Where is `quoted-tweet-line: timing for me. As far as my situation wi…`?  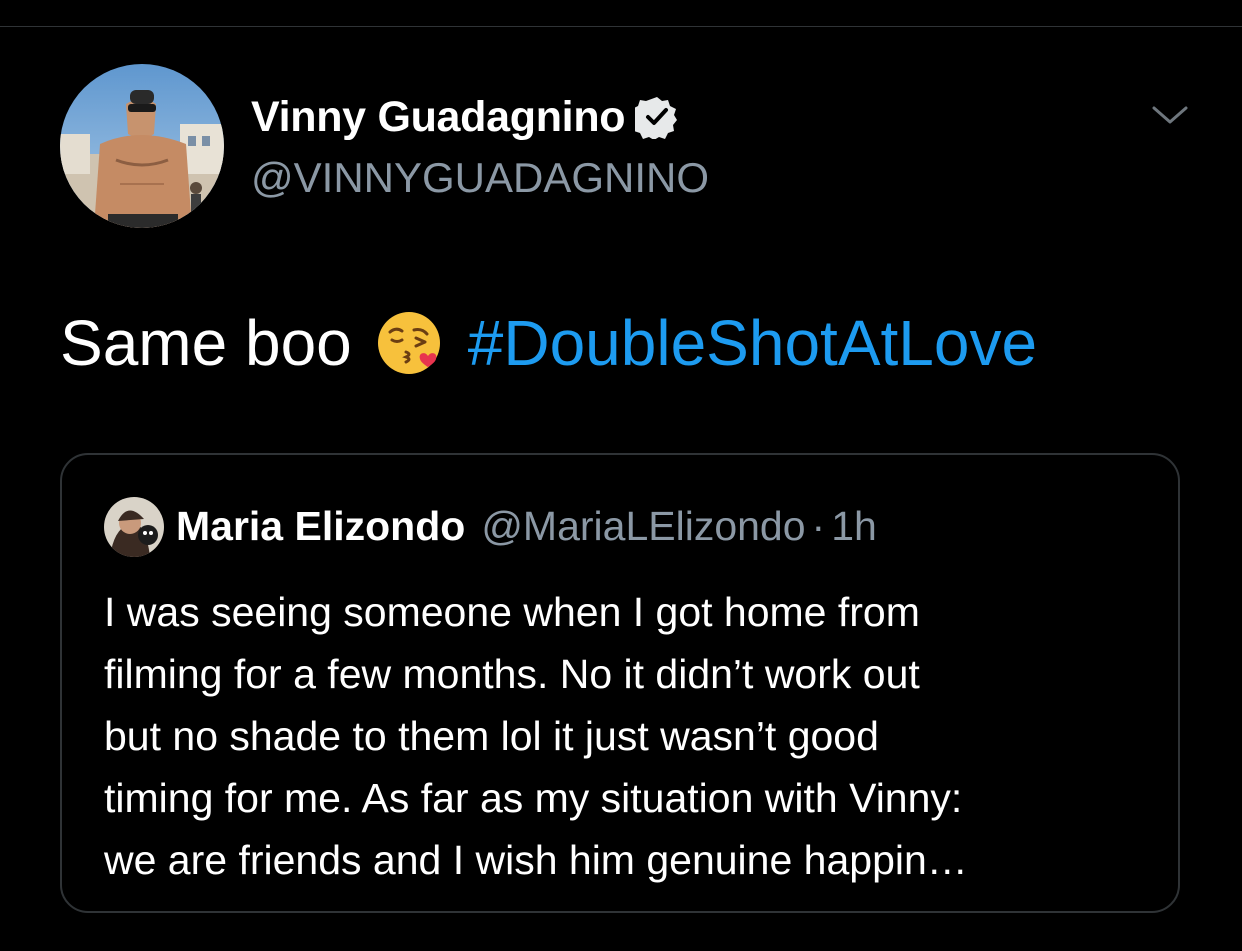 quoted-tweet-line: timing for me. As far as my situation wi… is located at coordinates (533, 798).